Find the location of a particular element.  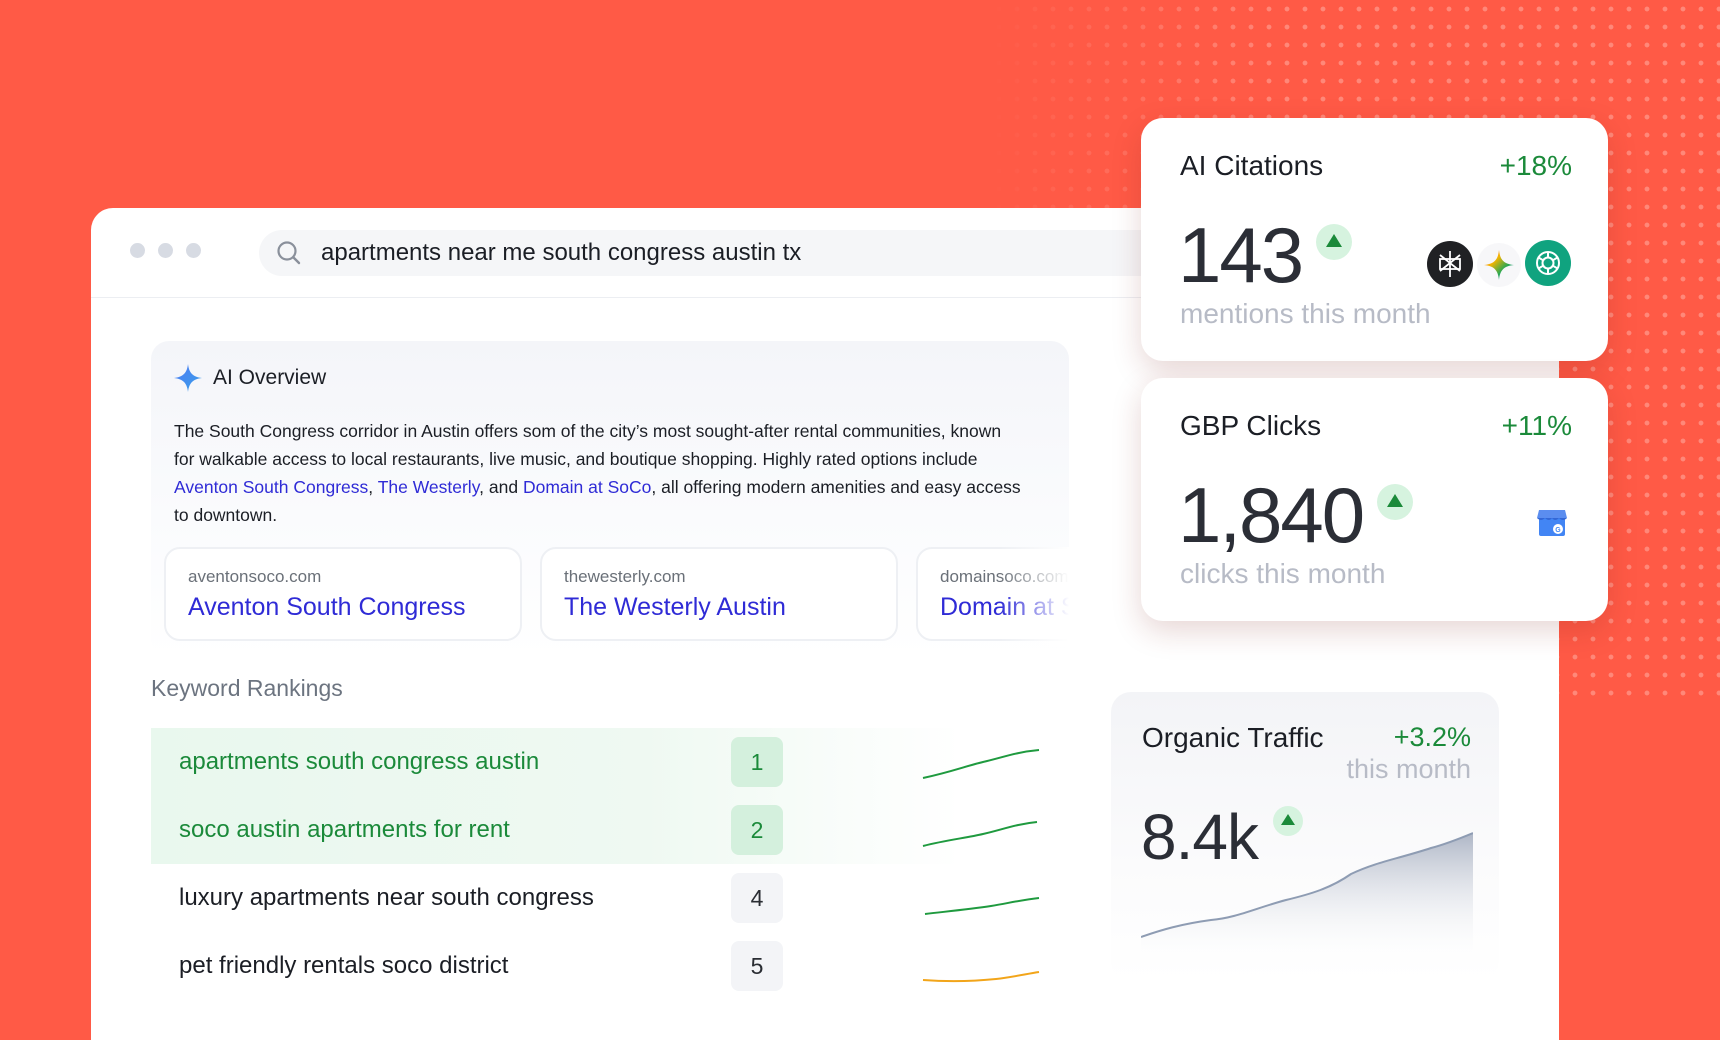

rank-badge: 1 is located at coordinates (757, 762).